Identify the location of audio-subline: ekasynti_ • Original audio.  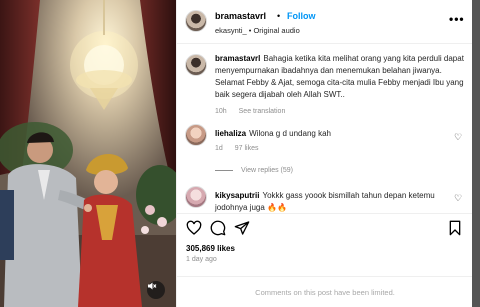
(257, 30).